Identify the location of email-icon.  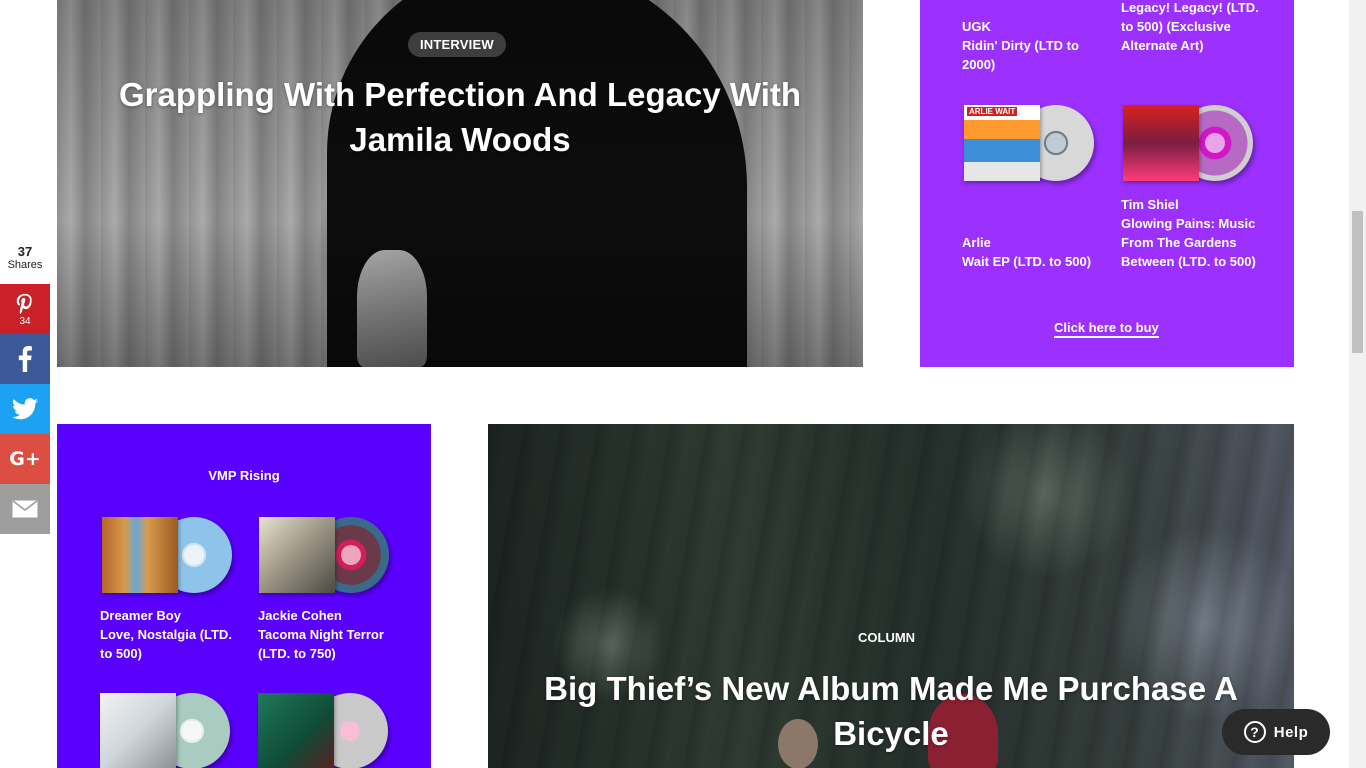
(25, 509).